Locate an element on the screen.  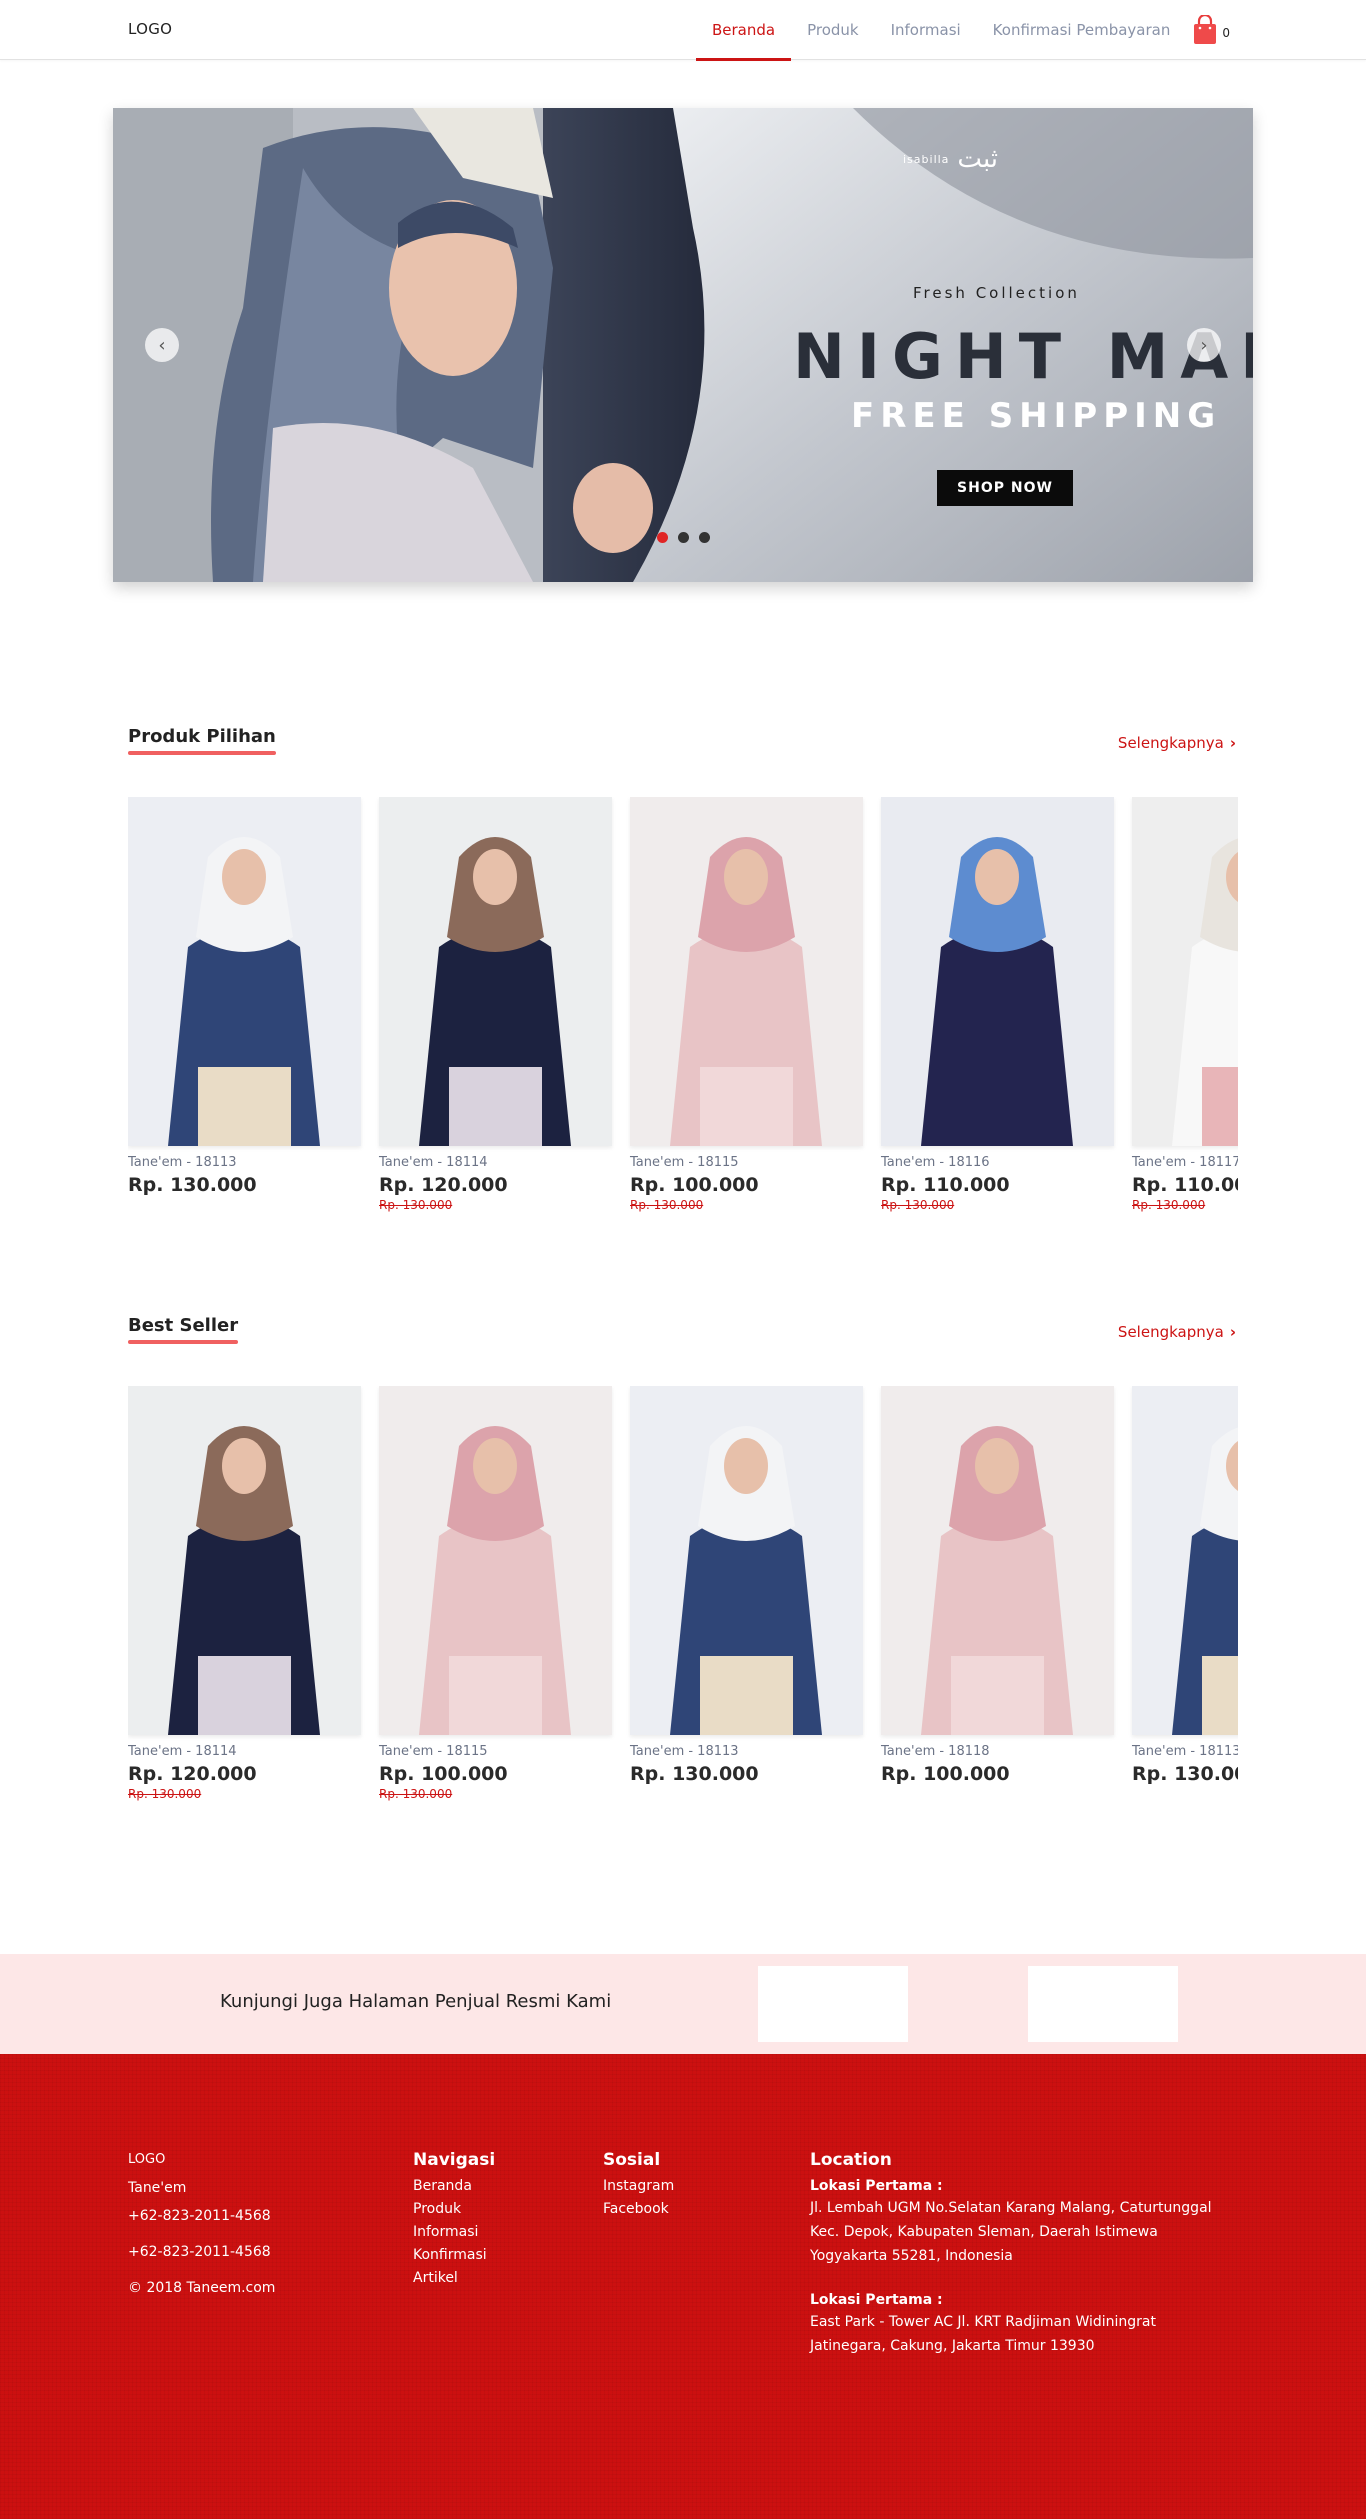
product-card: Tane'em - 18117 Rp. 110.000 Rp. 130.000 is located at coordinates (1185, 1004).